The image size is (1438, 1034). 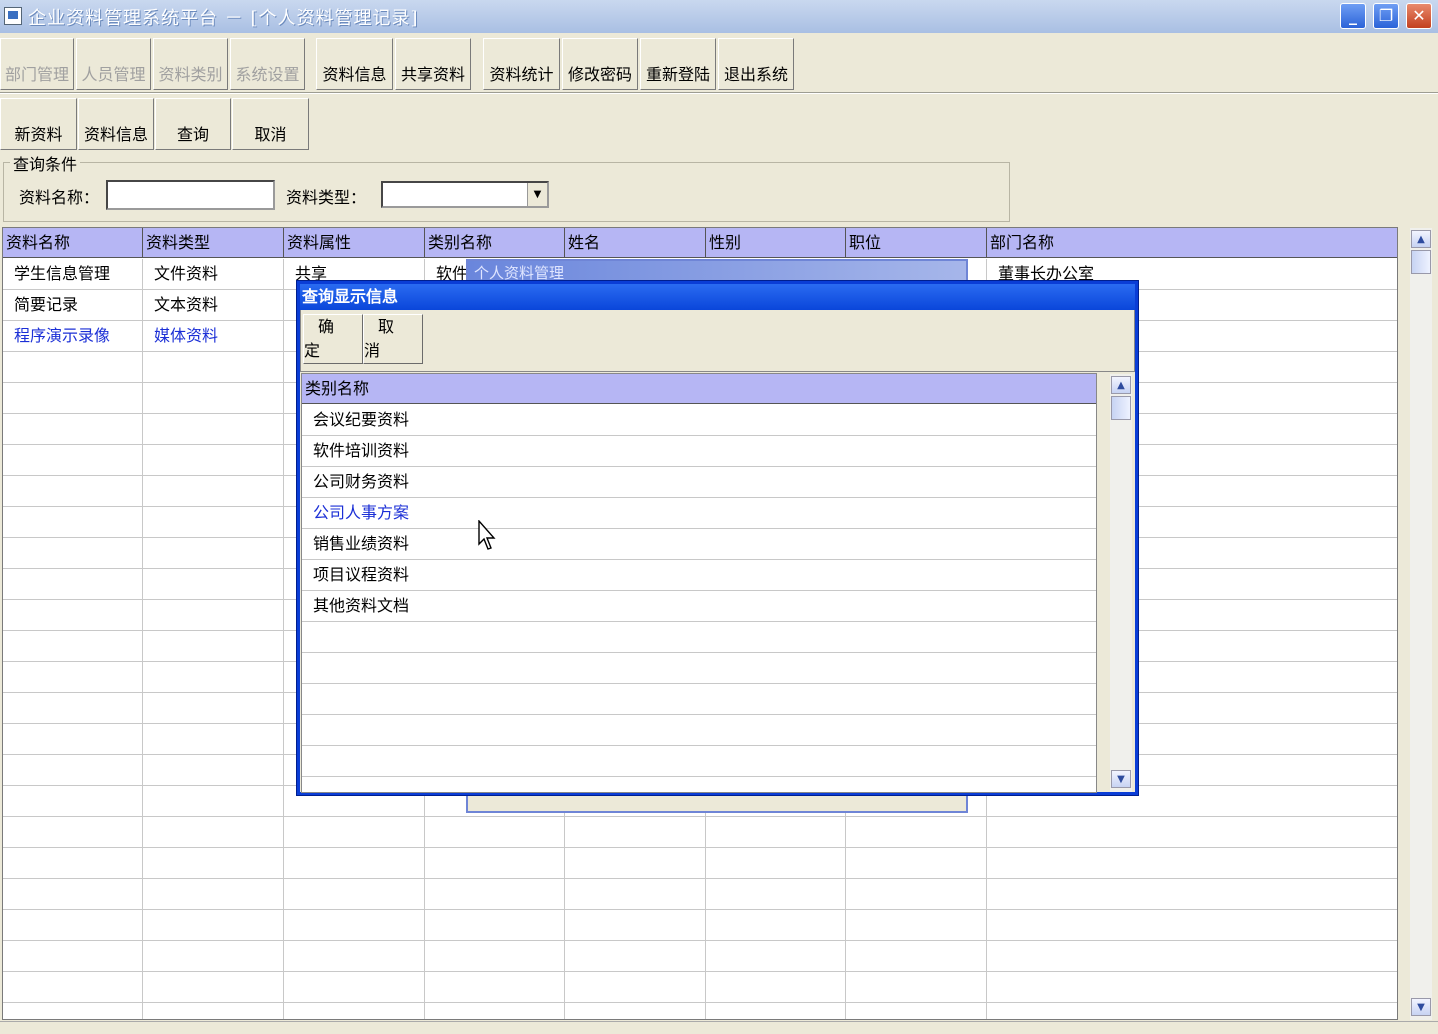 What do you see at coordinates (699, 420) in the screenshot?
I see `list-item: 会议纪要资料` at bounding box center [699, 420].